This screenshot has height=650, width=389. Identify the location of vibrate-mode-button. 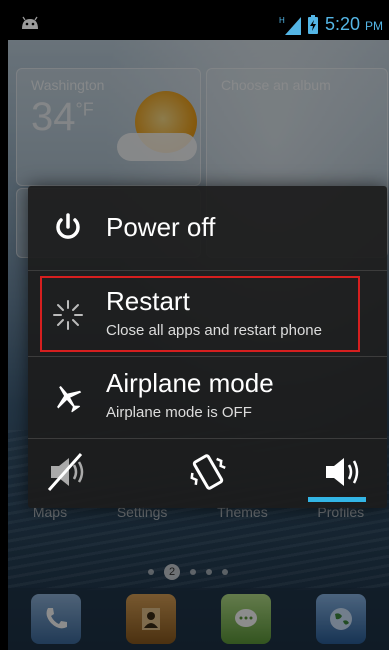
(208, 472).